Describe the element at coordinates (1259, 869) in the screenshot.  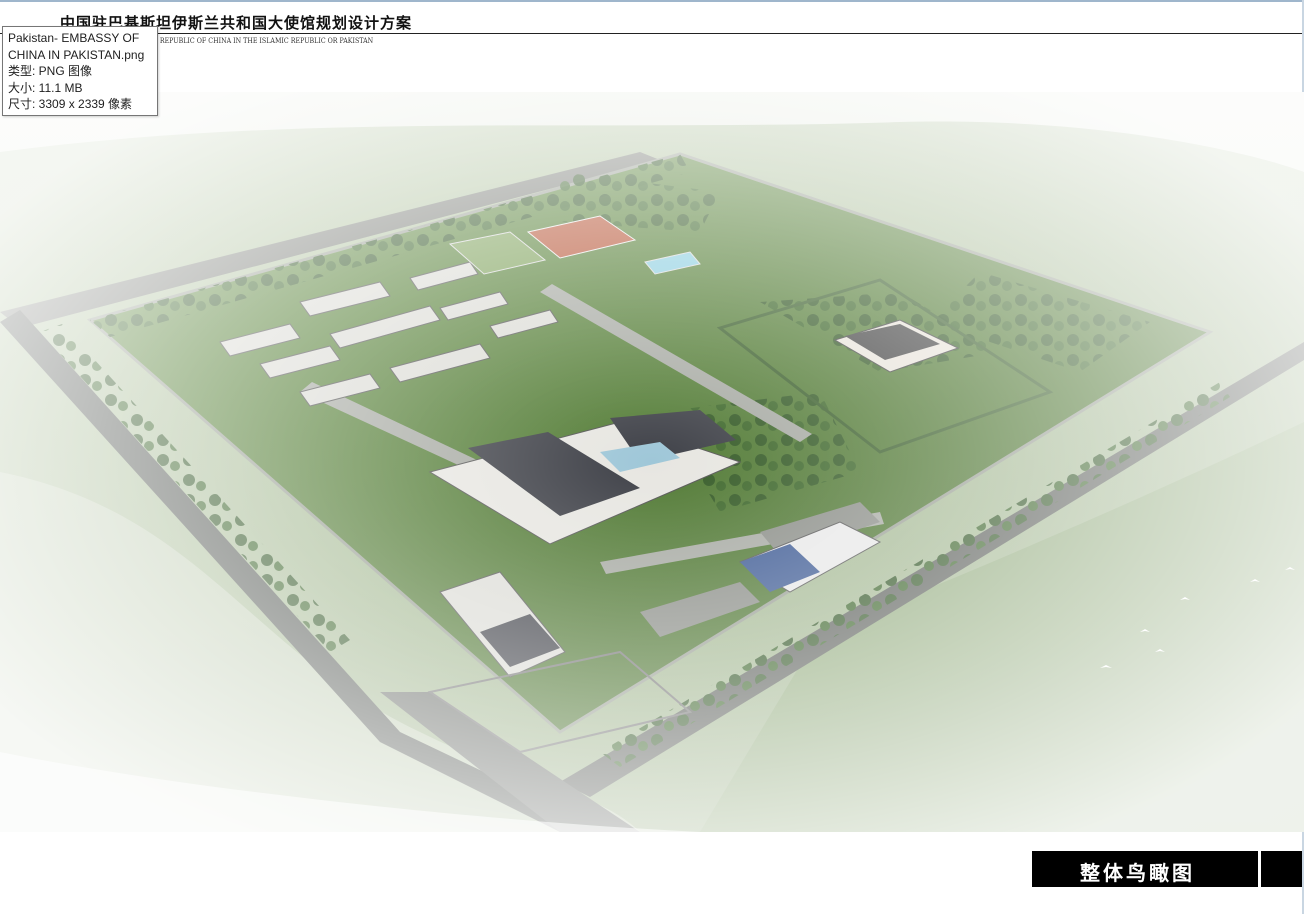
I see `caption-divider` at that location.